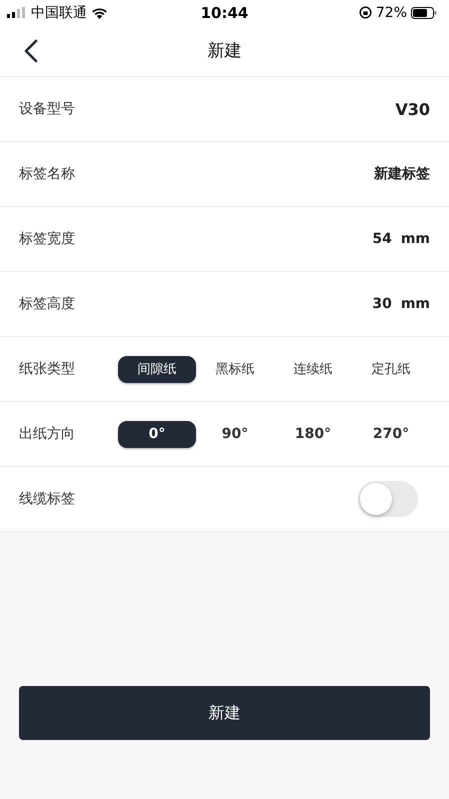 This screenshot has height=799, width=449. What do you see at coordinates (382, 239) in the screenshot?
I see `row-value: 54` at bounding box center [382, 239].